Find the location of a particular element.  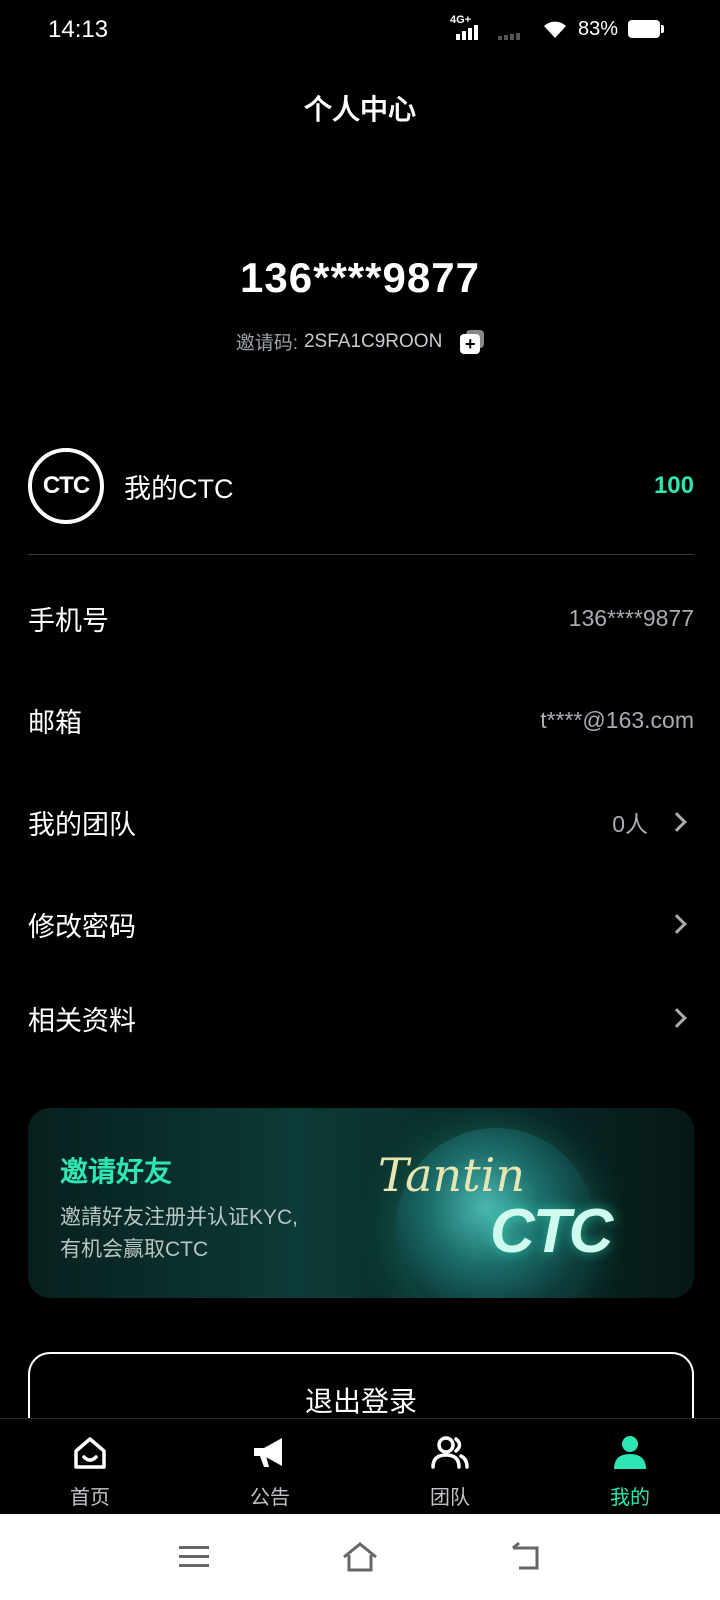

ctc-logo: CTC is located at coordinates (66, 486).